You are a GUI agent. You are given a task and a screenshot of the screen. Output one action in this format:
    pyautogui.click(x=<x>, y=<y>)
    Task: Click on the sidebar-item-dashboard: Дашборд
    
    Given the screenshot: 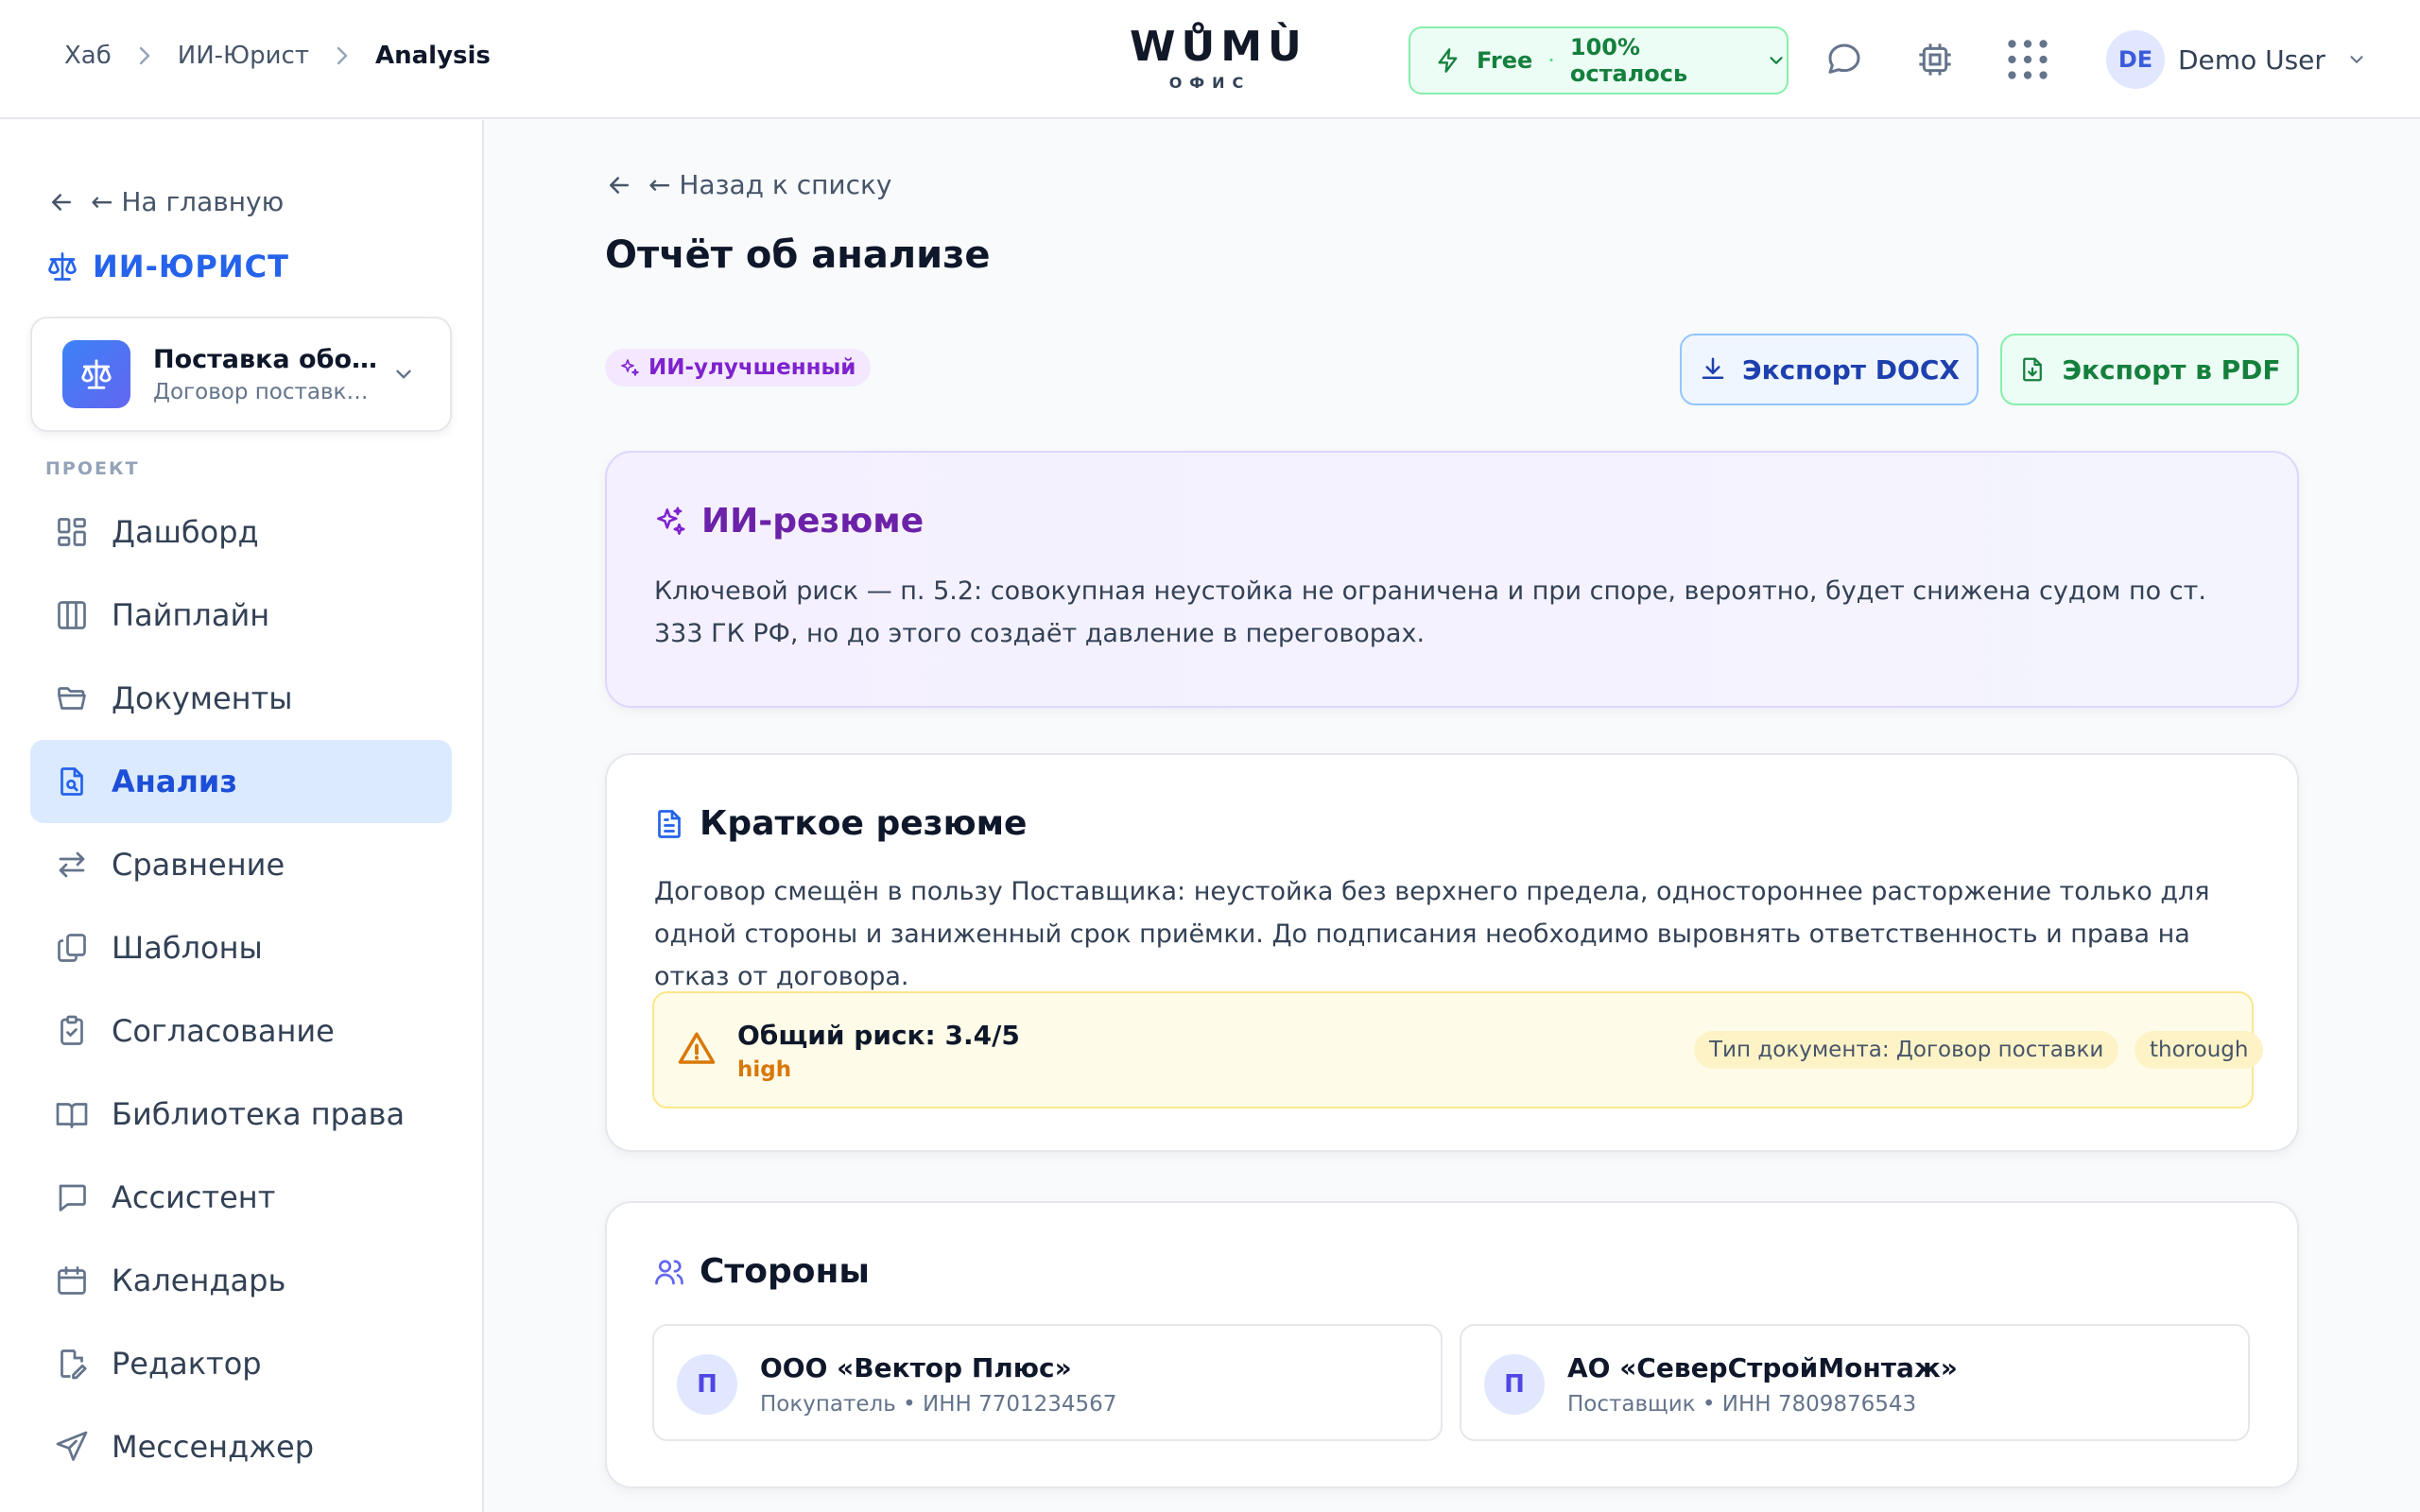 What is the action you would take?
    pyautogui.click(x=241, y=532)
    